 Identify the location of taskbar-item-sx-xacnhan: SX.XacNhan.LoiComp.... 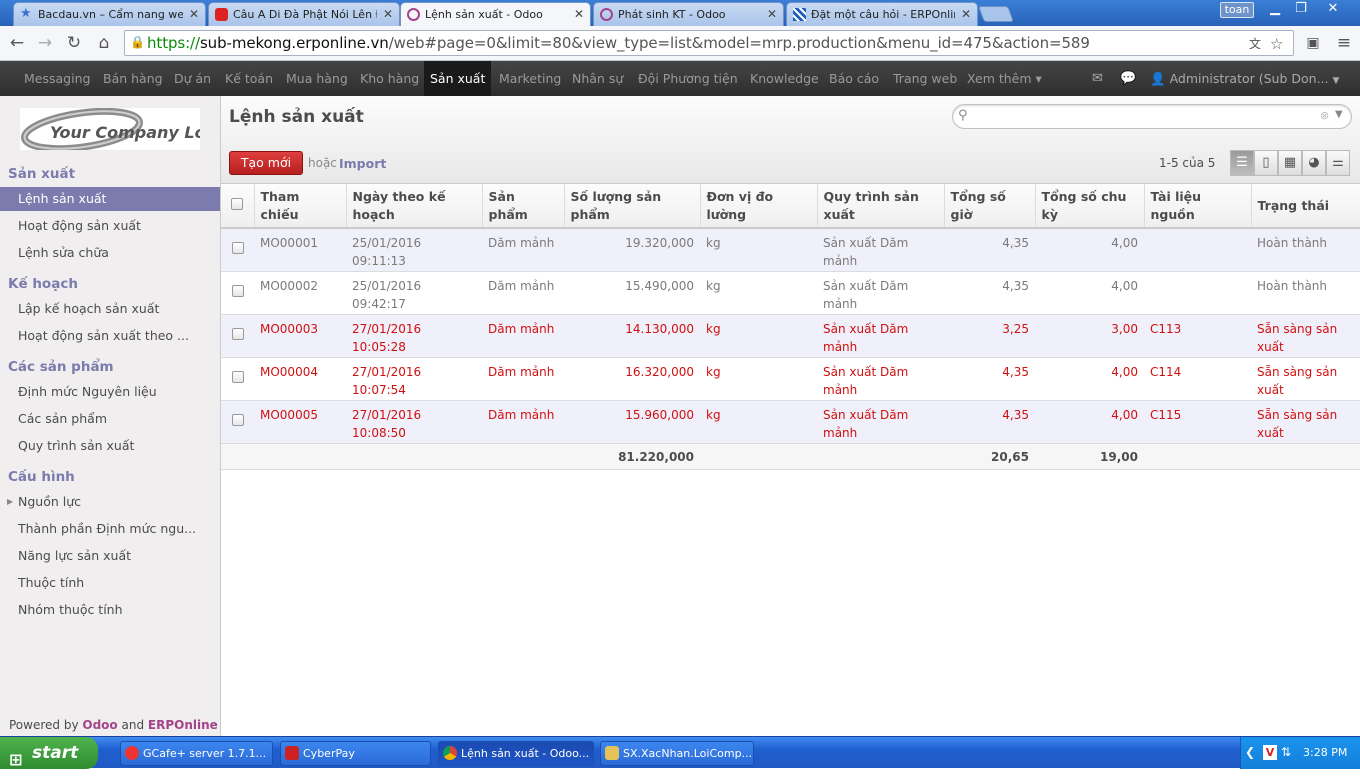
(677, 753).